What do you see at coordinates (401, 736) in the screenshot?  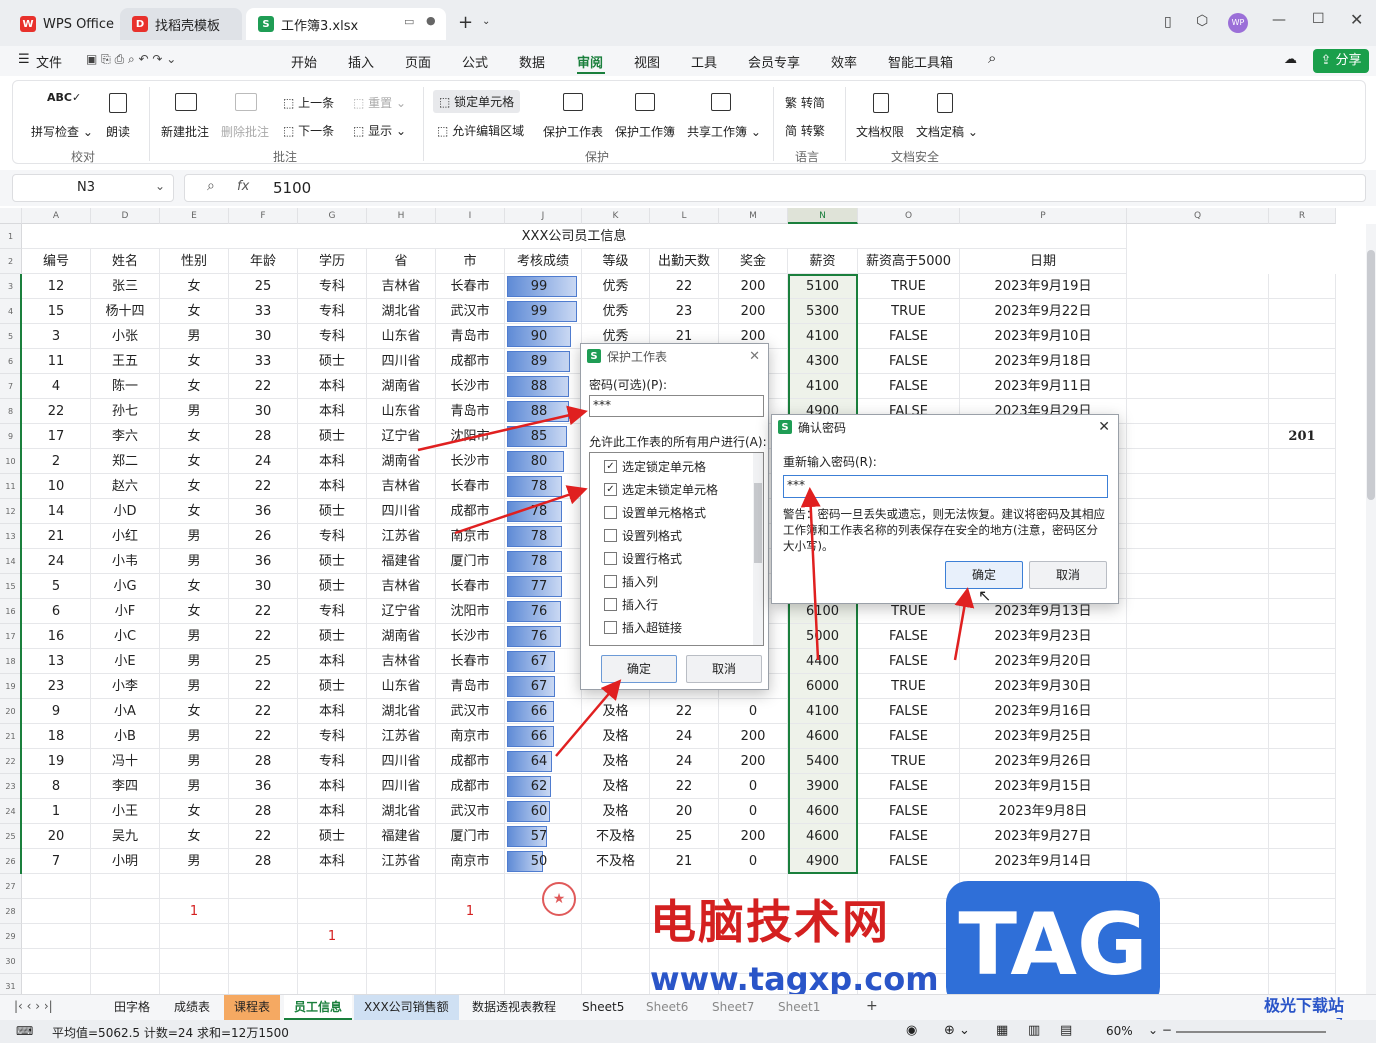 I see `table-cell: 江苏省` at bounding box center [401, 736].